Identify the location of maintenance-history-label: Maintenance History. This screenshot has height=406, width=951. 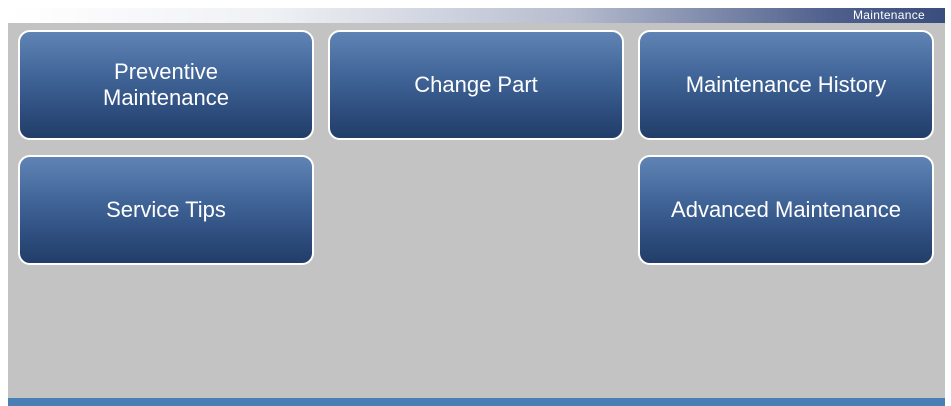
(786, 84).